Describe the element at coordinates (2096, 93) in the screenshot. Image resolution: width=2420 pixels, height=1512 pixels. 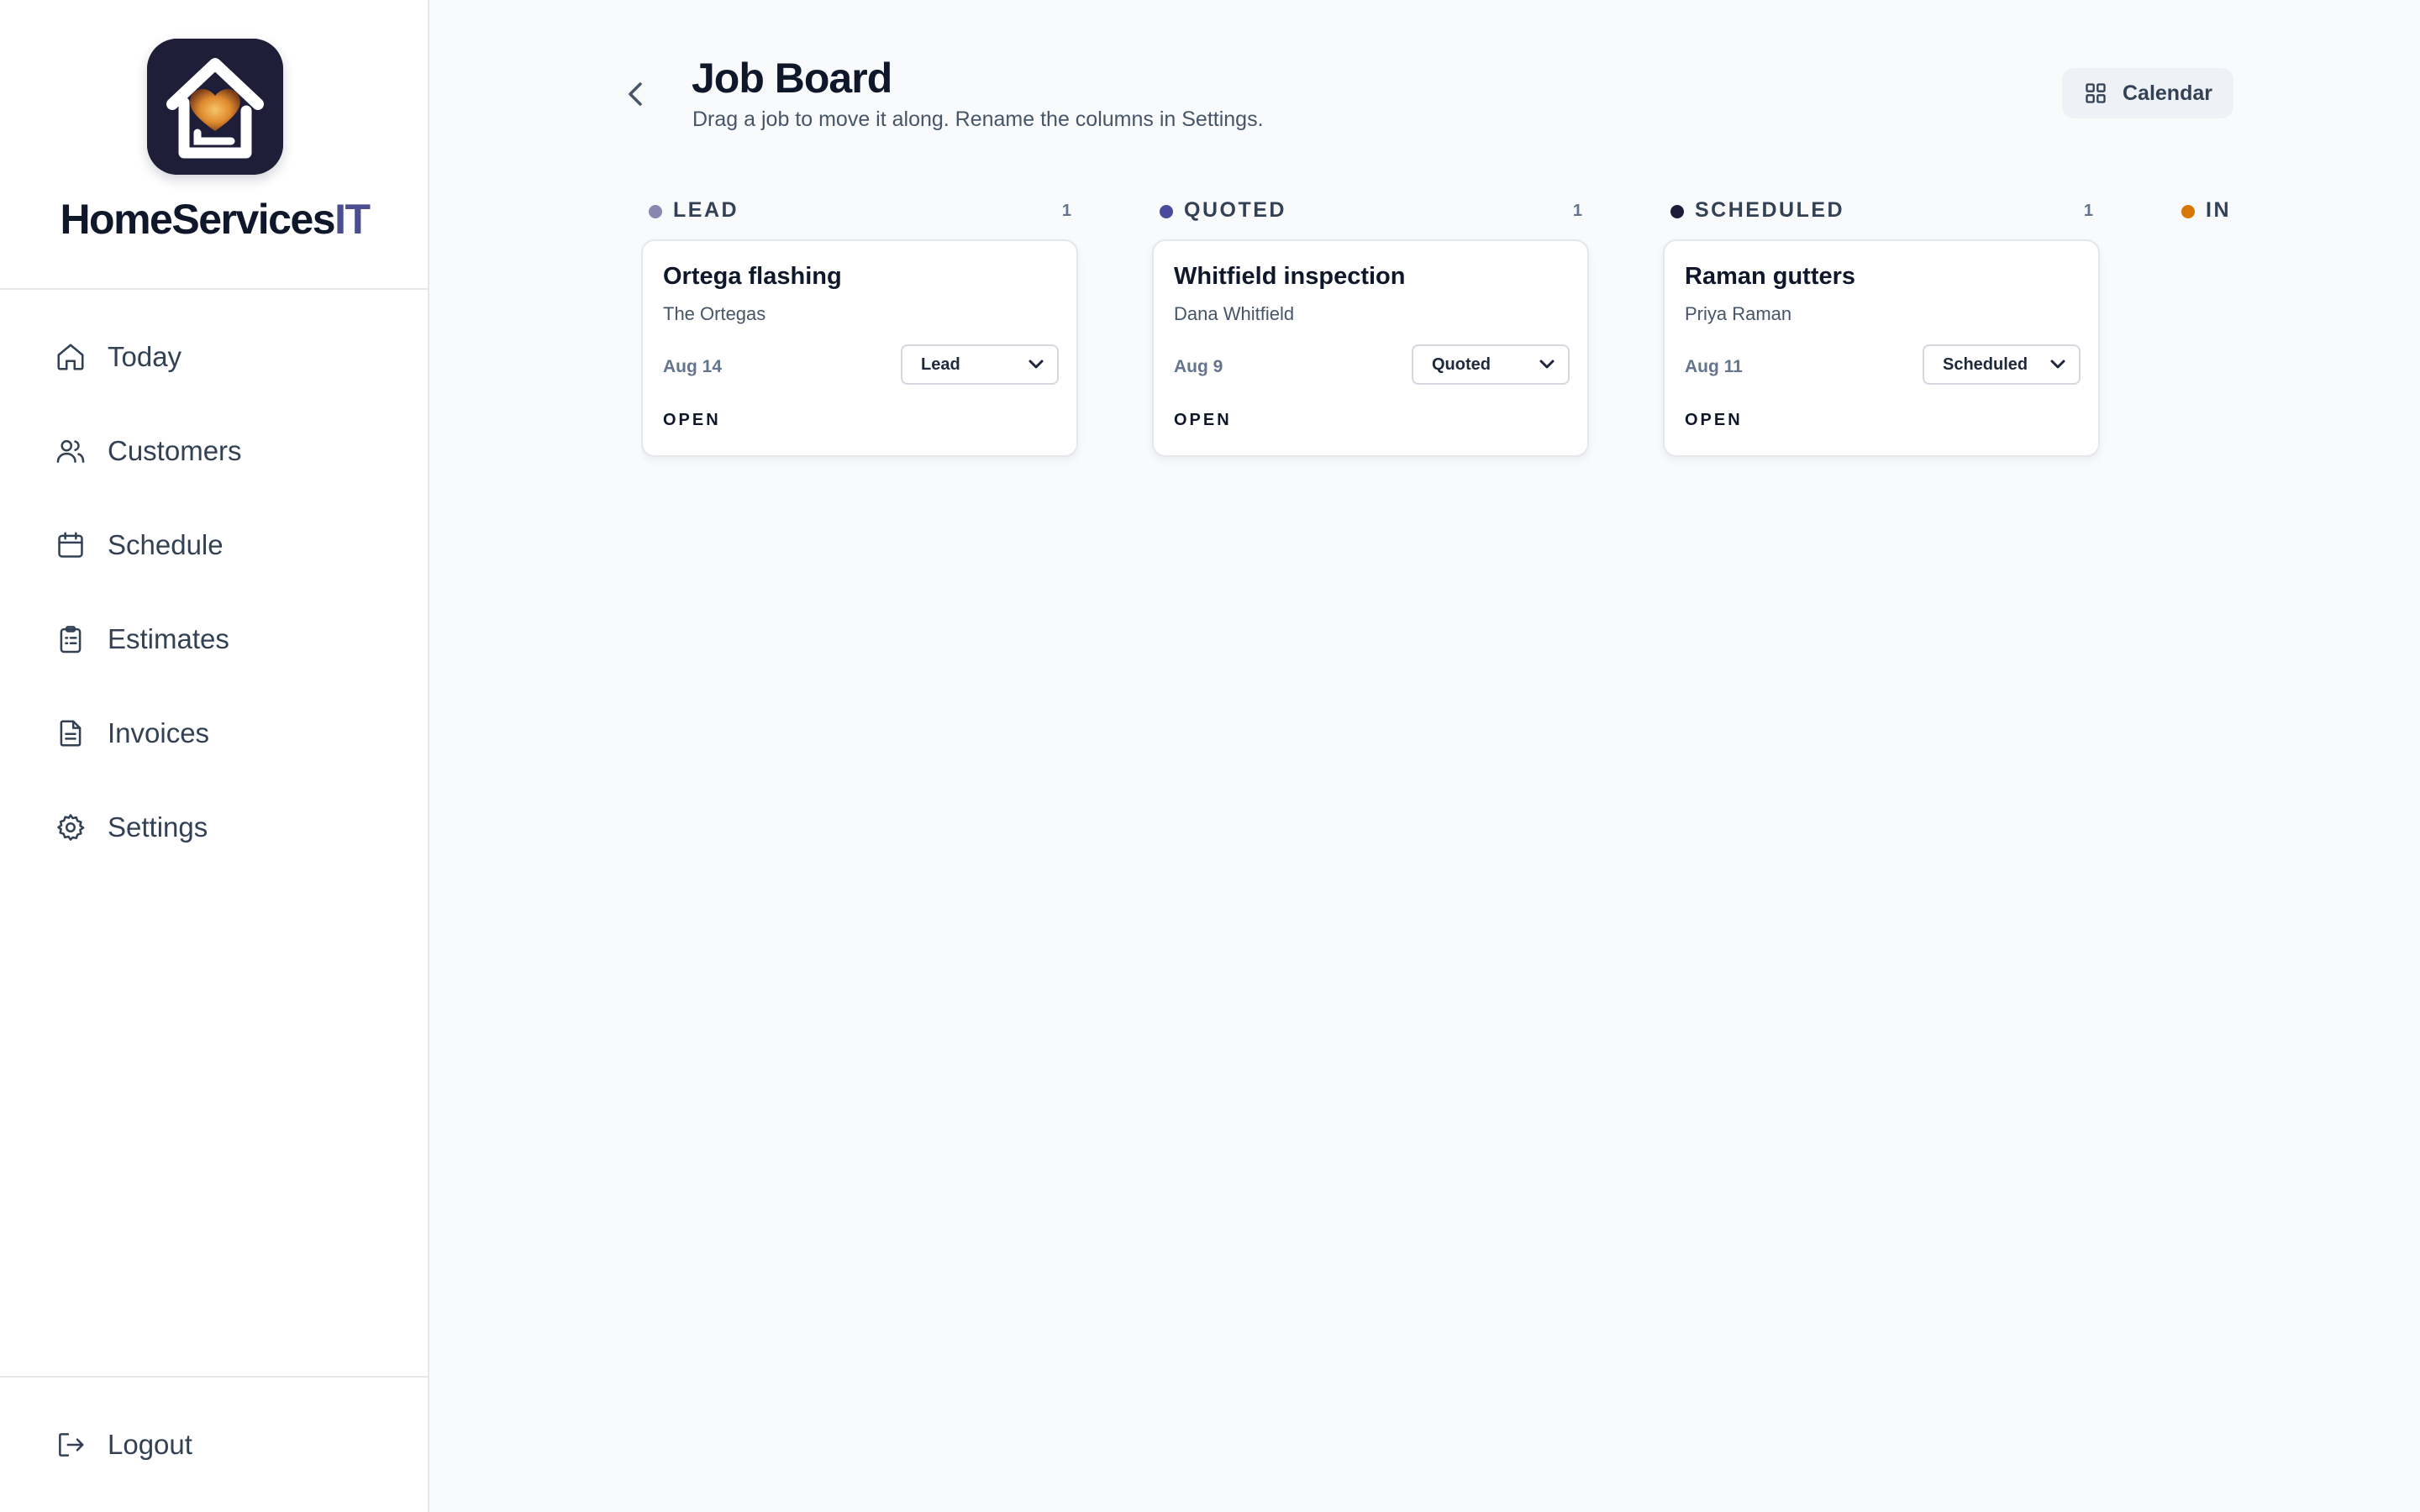
I see `grid-icon` at that location.